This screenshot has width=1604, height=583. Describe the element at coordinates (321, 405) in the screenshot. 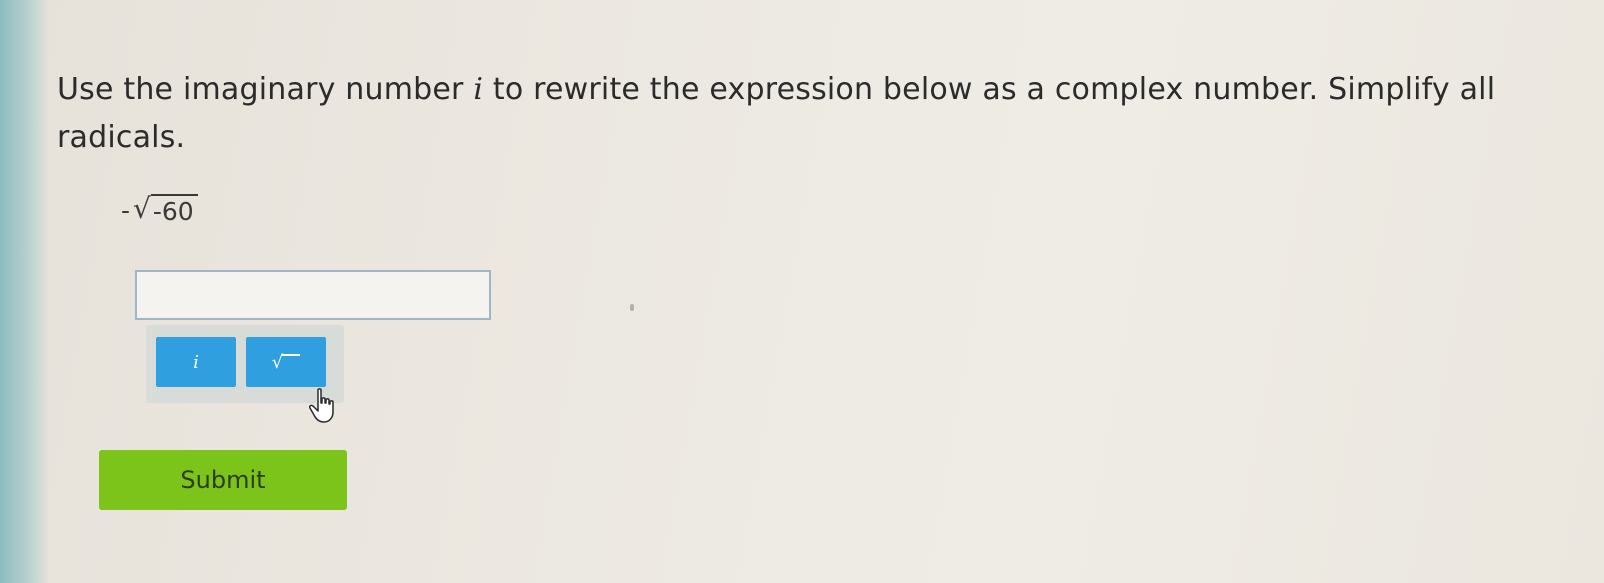

I see `hand-pointer-icon` at that location.